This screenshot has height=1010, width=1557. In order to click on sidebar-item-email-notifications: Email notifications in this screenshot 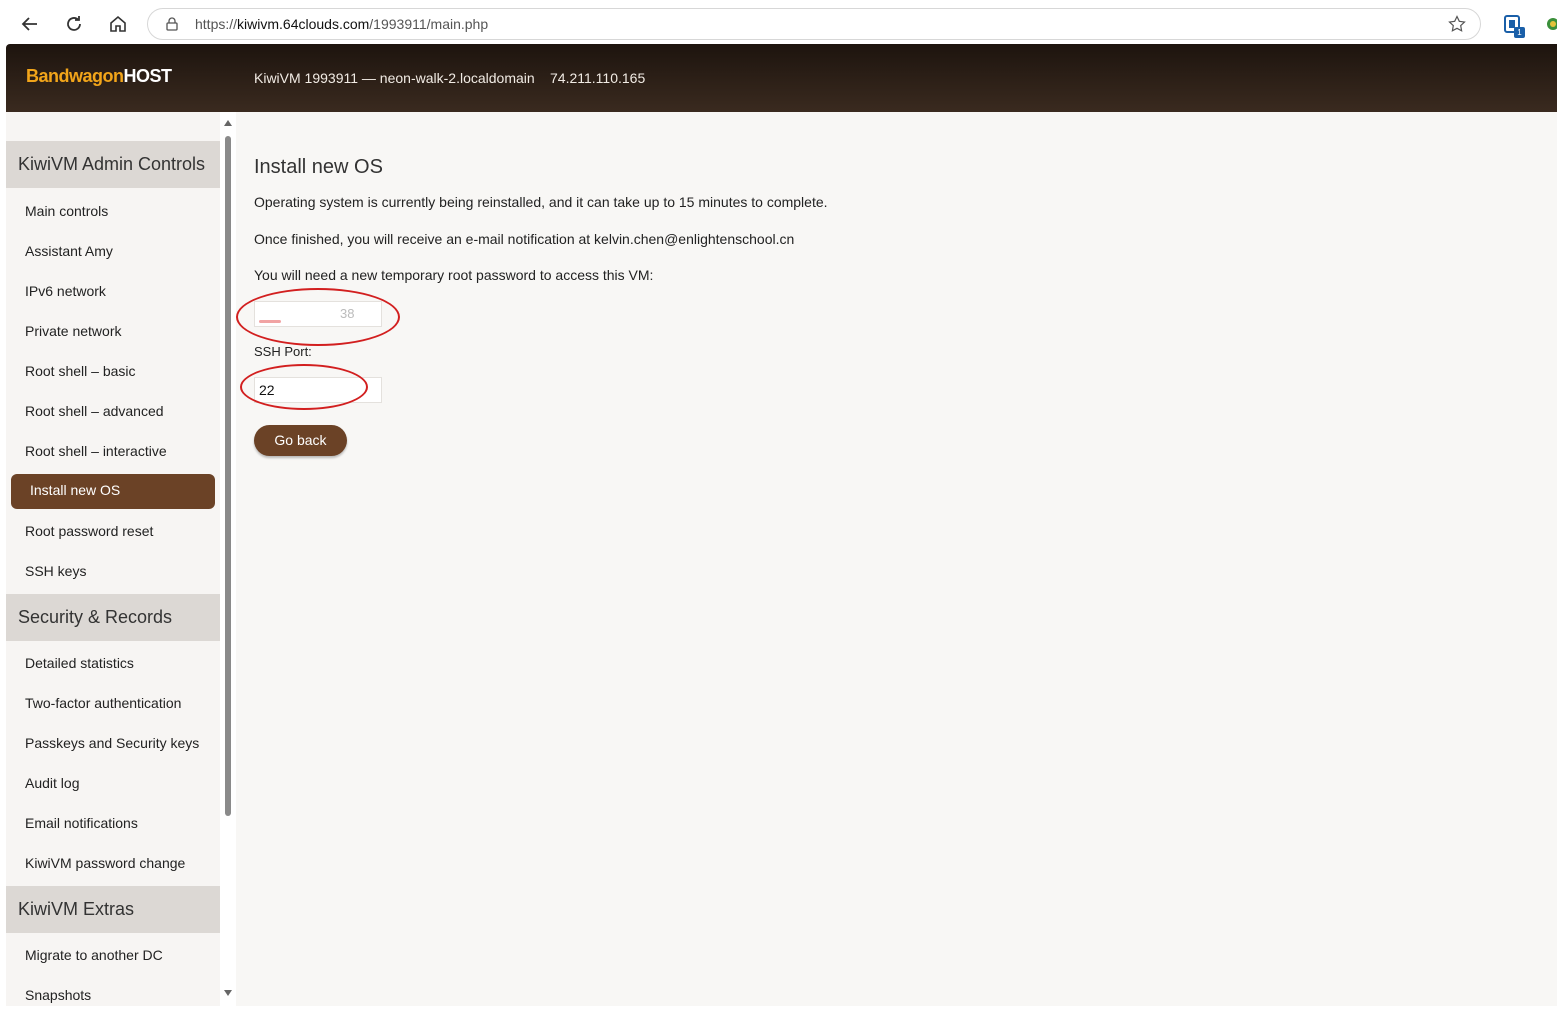, I will do `click(81, 823)`.